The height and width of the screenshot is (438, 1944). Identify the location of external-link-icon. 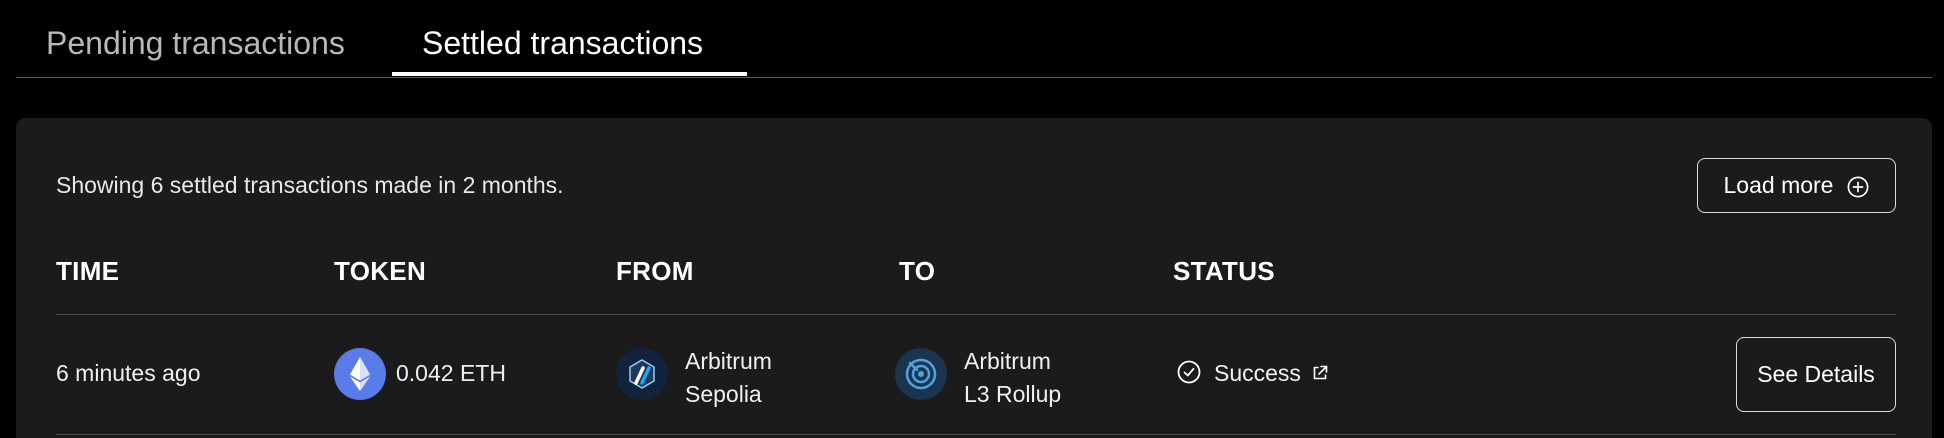
(1320, 373).